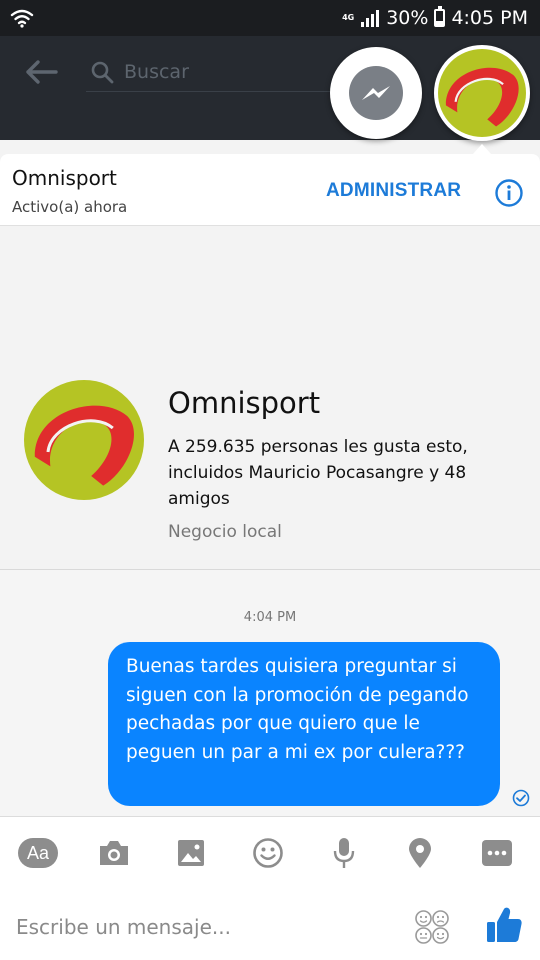 The image size is (540, 960). What do you see at coordinates (348, 17) in the screenshot?
I see `network-type: 4G` at bounding box center [348, 17].